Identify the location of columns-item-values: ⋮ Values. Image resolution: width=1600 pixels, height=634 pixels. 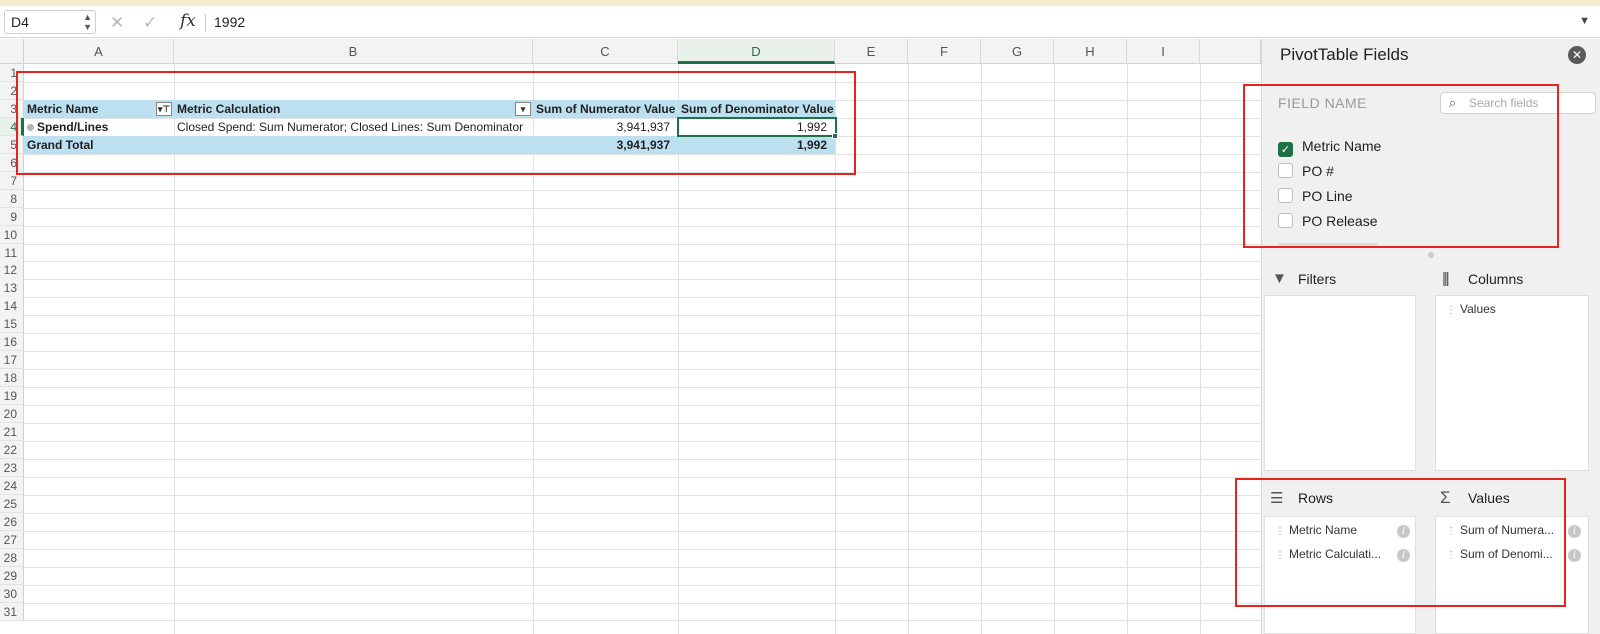
(1471, 309).